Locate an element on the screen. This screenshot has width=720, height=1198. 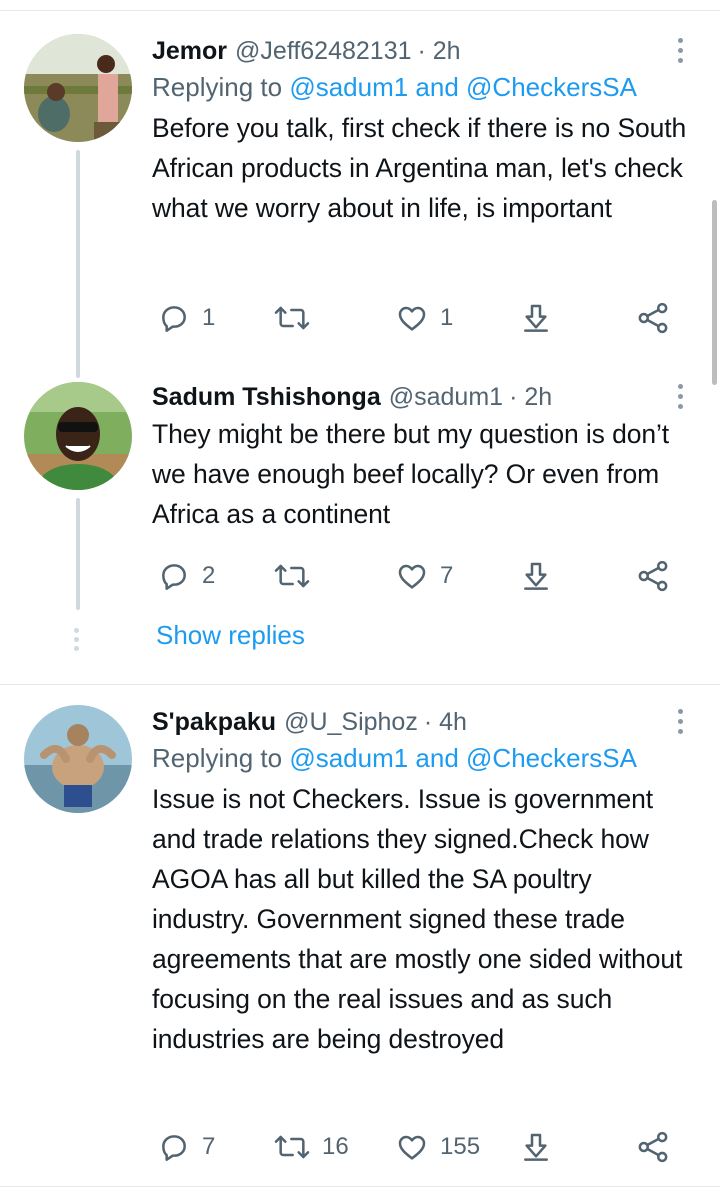
handle: @Jeff62482131 is located at coordinates (323, 51).